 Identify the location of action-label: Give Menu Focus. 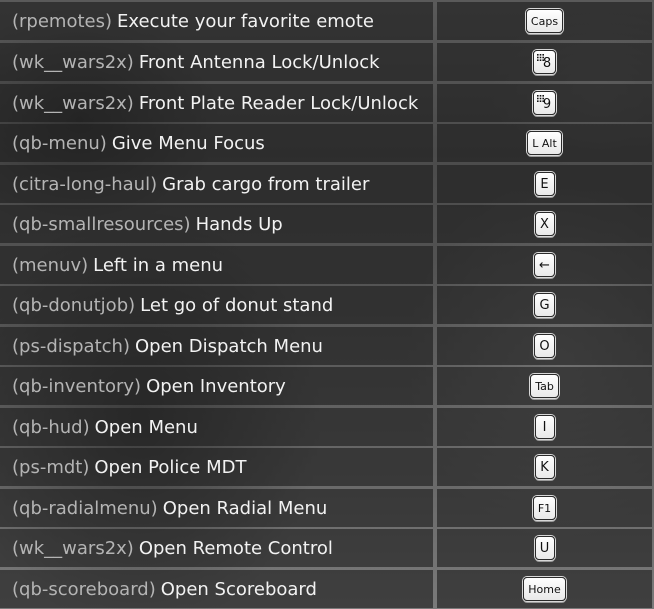
(188, 143).